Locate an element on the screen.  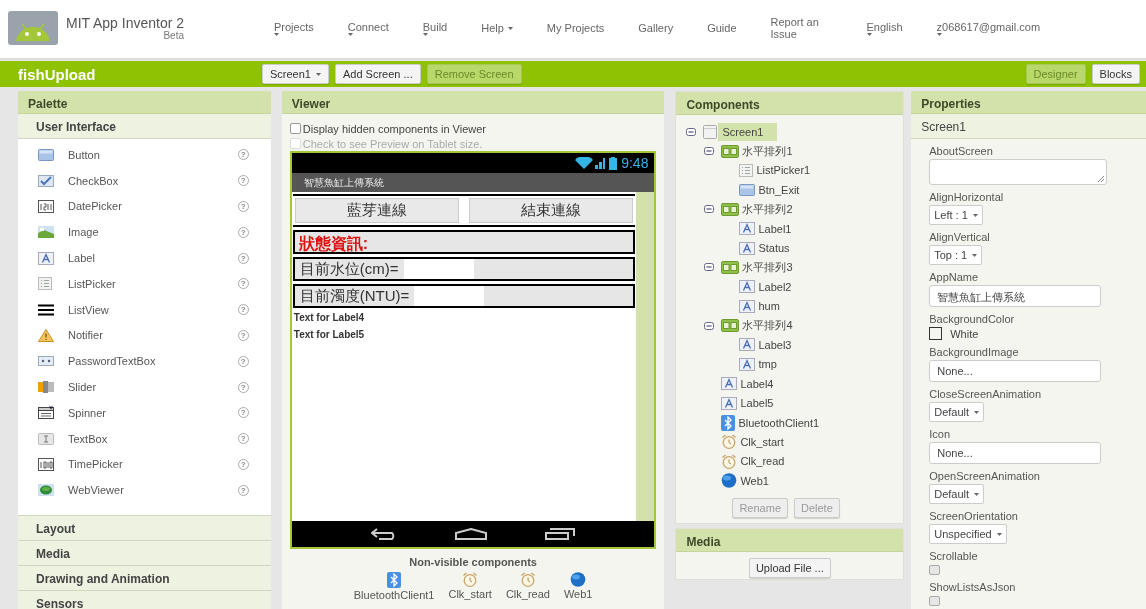
property-label: AboutScreen is located at coordinates (961, 151).